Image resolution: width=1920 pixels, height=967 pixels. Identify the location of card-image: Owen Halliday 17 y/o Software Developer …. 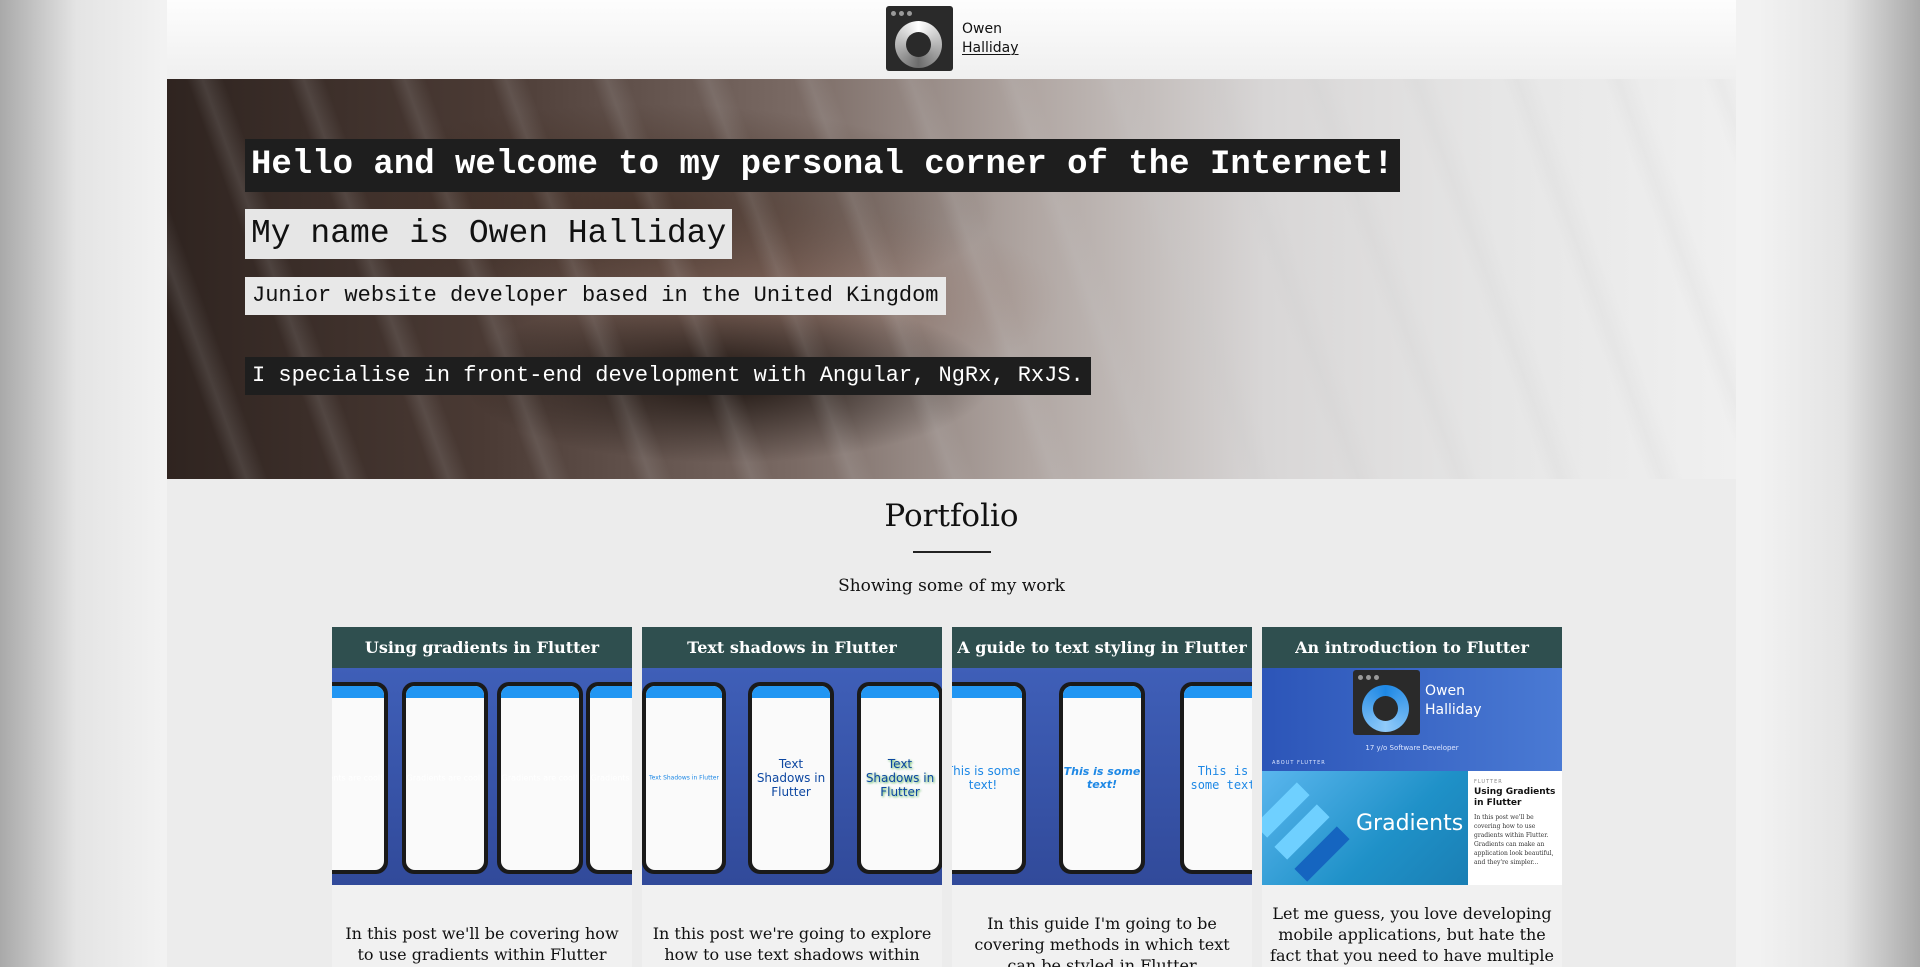
(1412, 776).